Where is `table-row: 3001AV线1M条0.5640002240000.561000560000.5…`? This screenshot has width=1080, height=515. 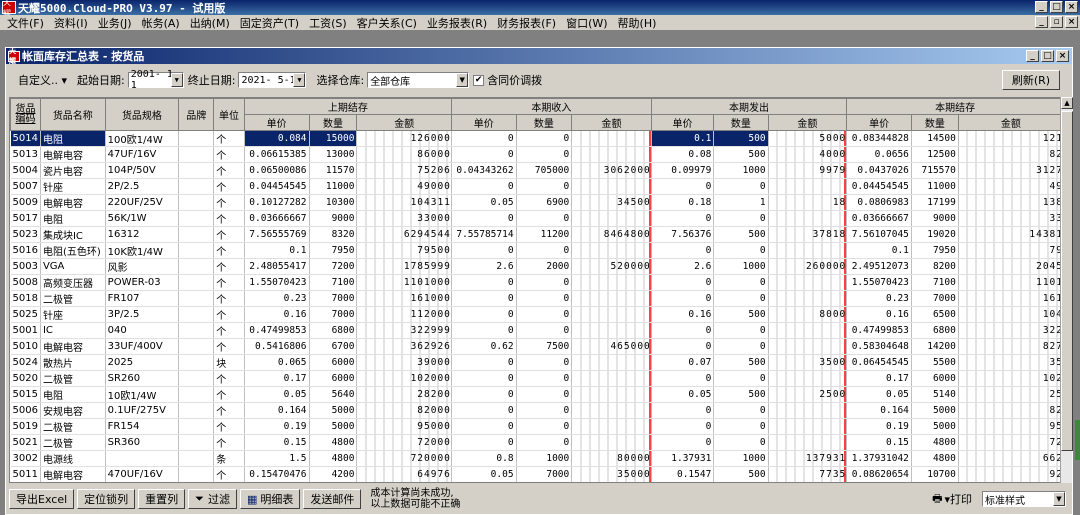 table-row: 3001AV线1M条0.5640002240000.561000560000.5… is located at coordinates (537, 483).